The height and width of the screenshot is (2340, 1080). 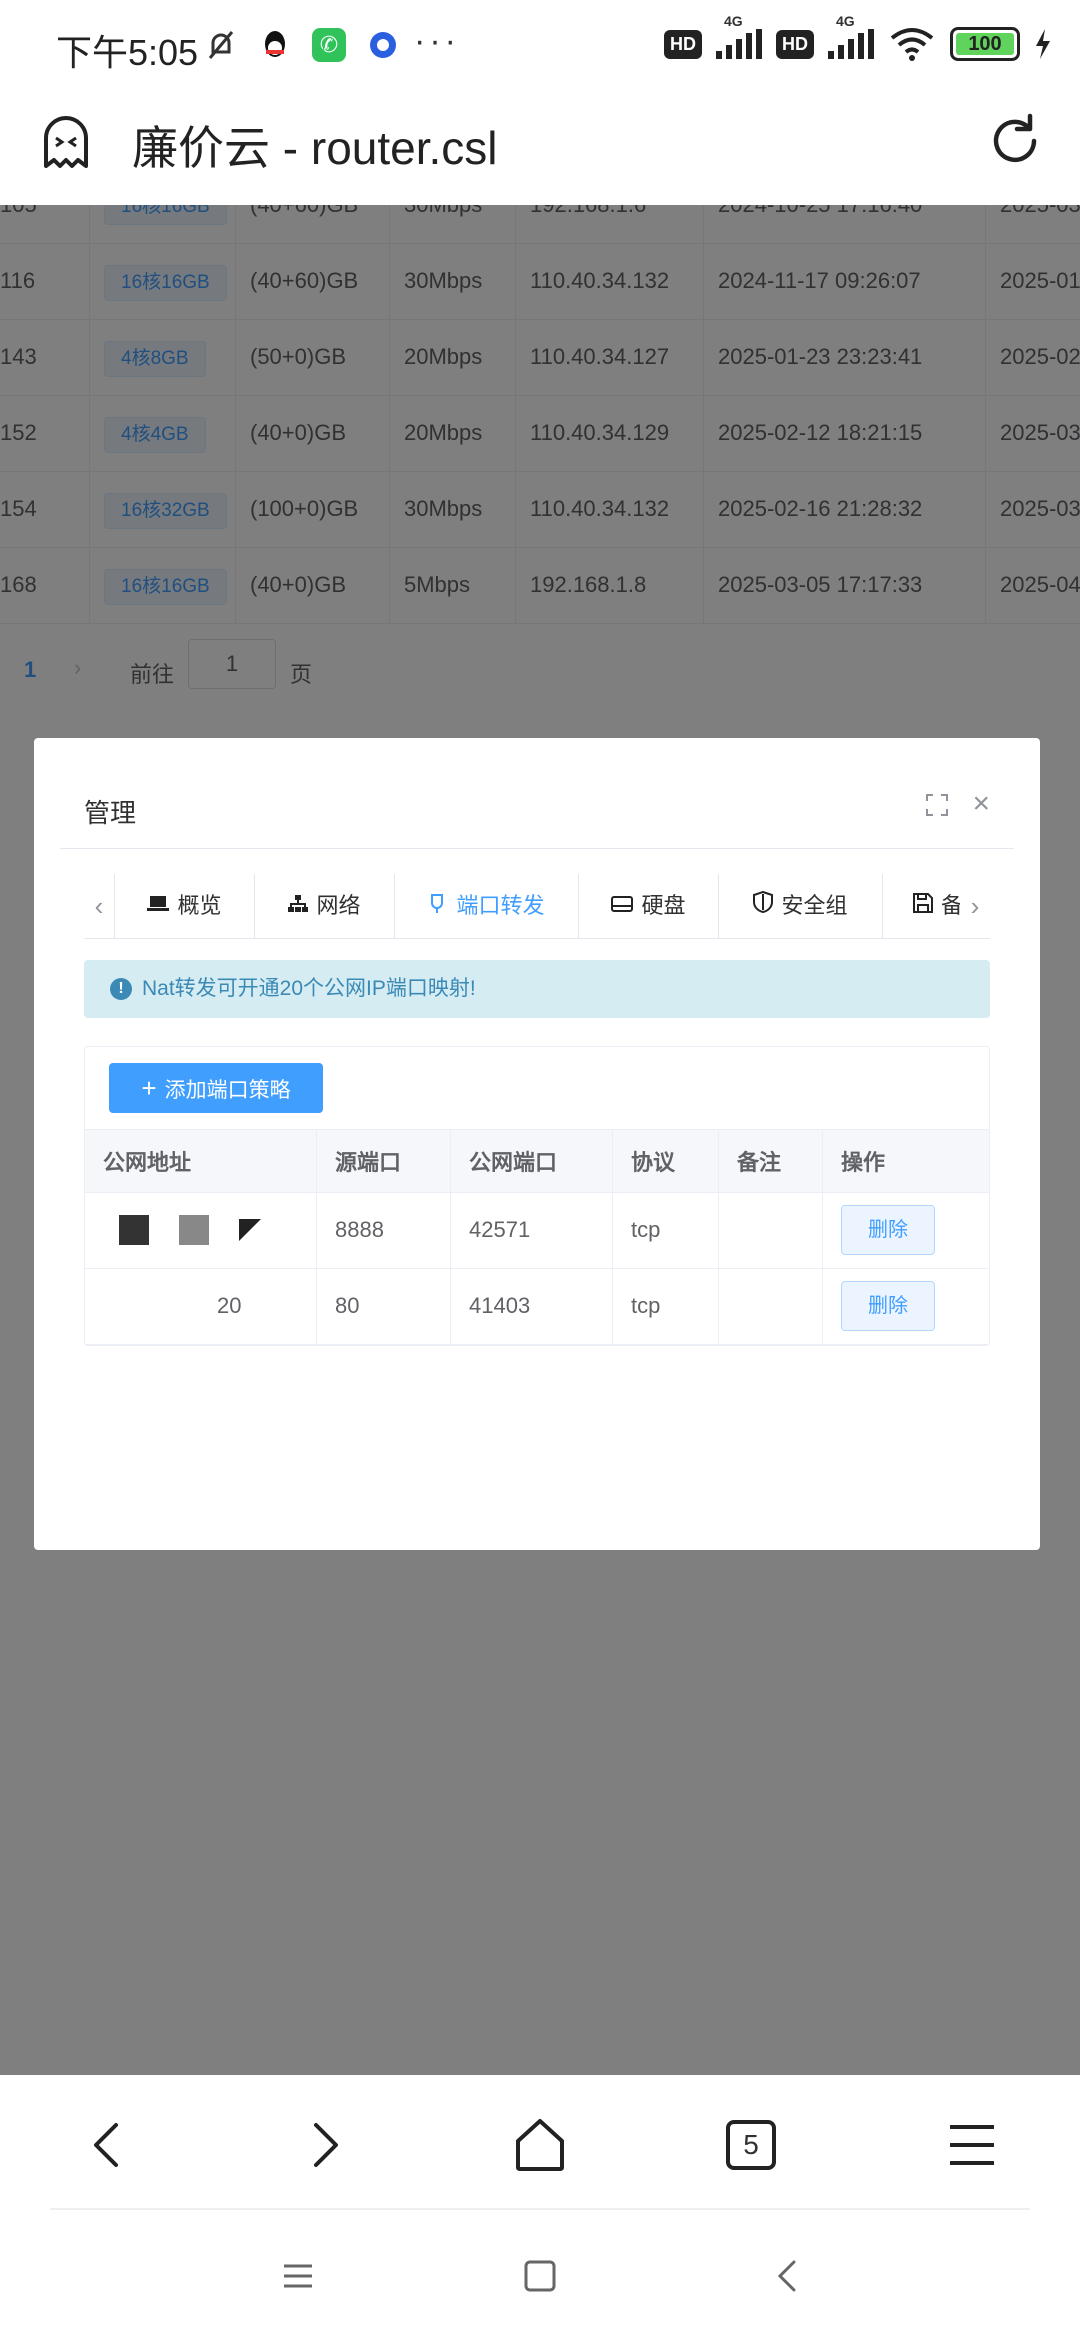 I want to click on qq-icon, so click(x=275, y=44).